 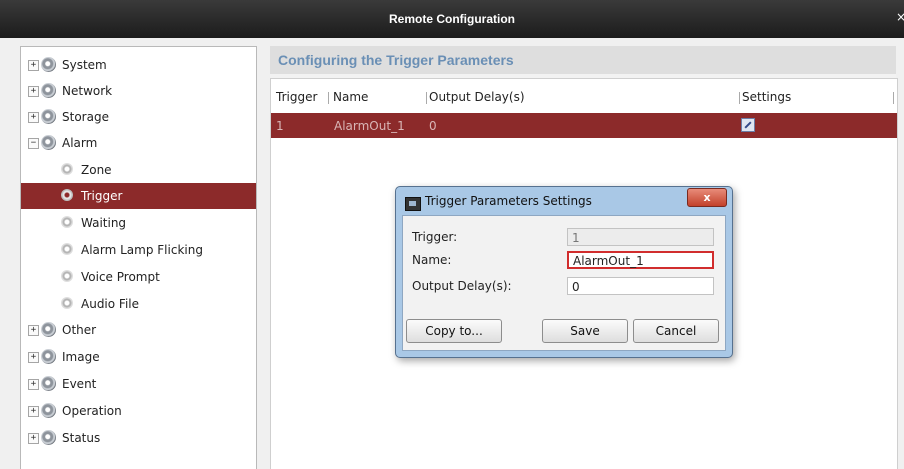 What do you see at coordinates (413, 204) in the screenshot?
I see `app-icon` at bounding box center [413, 204].